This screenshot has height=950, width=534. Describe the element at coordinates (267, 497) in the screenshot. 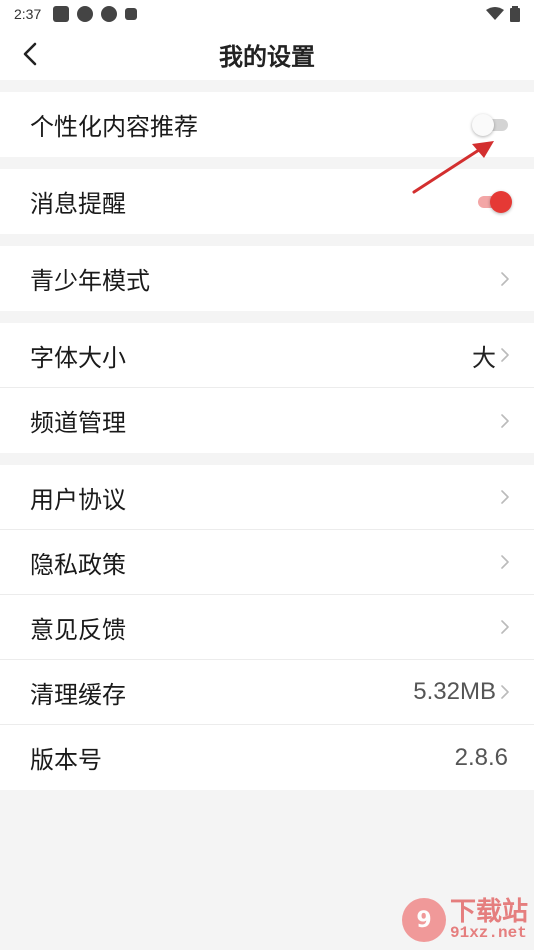

I see `settings-row: 用户协议` at that location.